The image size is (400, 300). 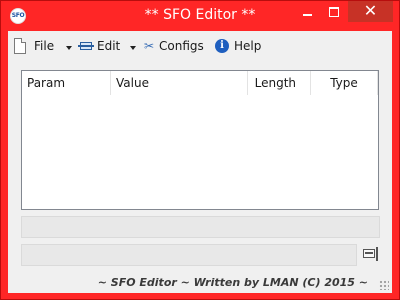 I want to click on toolbar: File Edit ✂ Configs i Help, so click(x=200, y=46).